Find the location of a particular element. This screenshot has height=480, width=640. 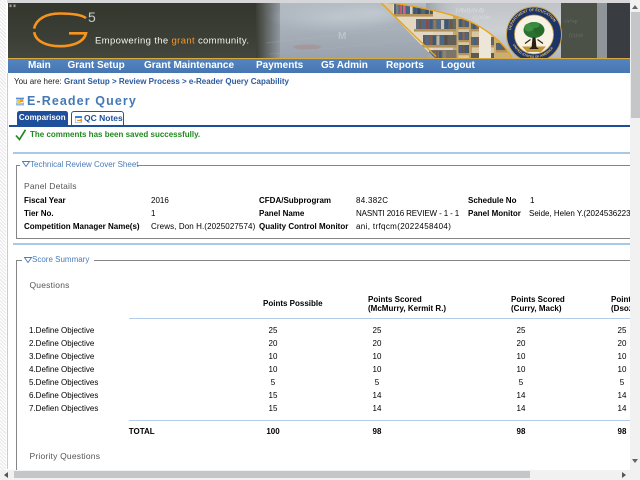

svg-text:Empowering the grant community: Empowering the grant community. is located at coordinates (172, 40).